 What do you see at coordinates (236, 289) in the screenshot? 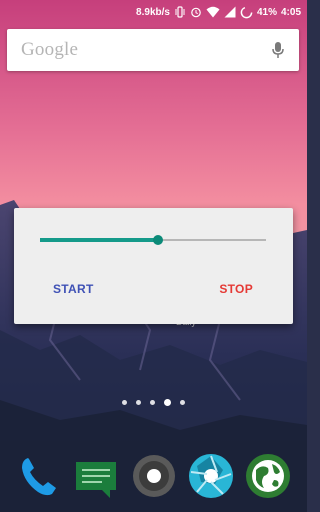
I see `stop-button: STOP` at bounding box center [236, 289].